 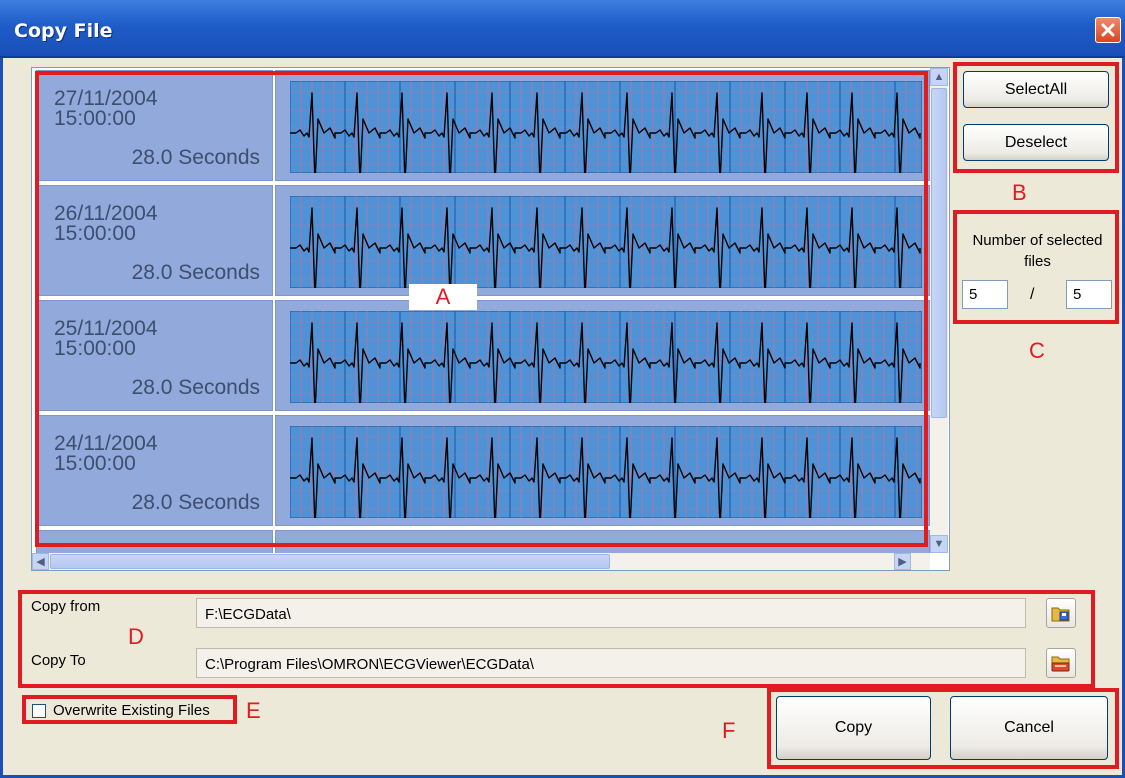 I want to click on annotation-box-b, so click(x=1036, y=117).